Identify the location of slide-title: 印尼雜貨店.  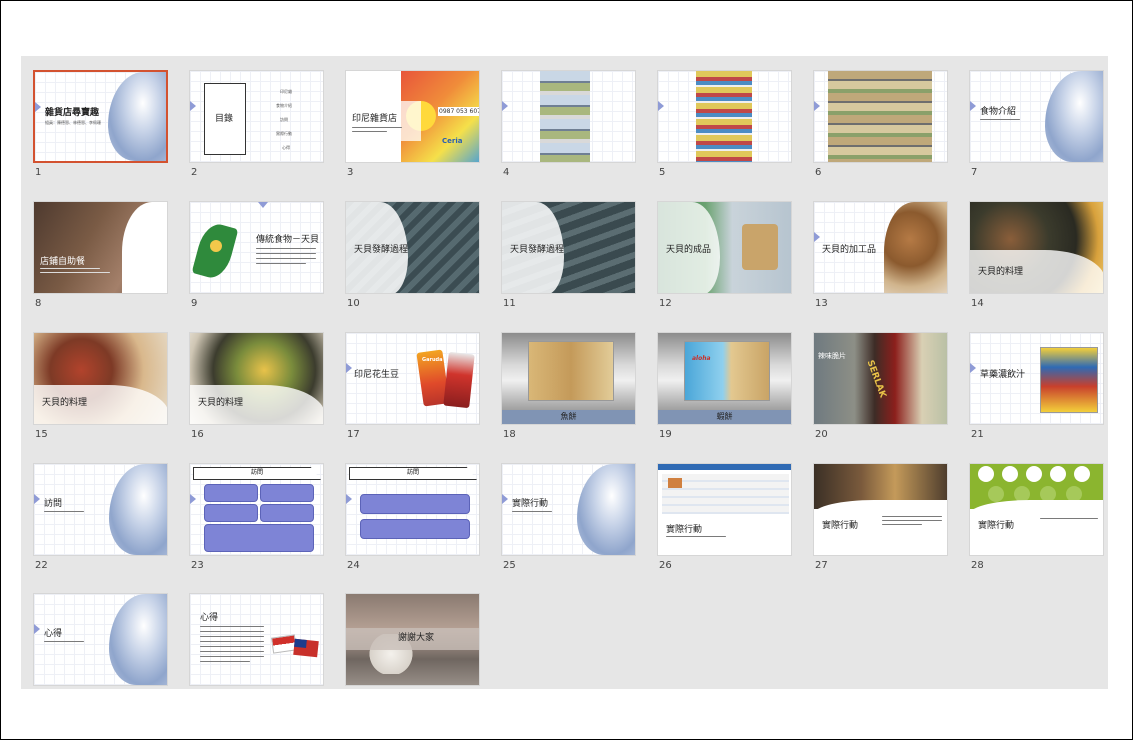
(375, 119).